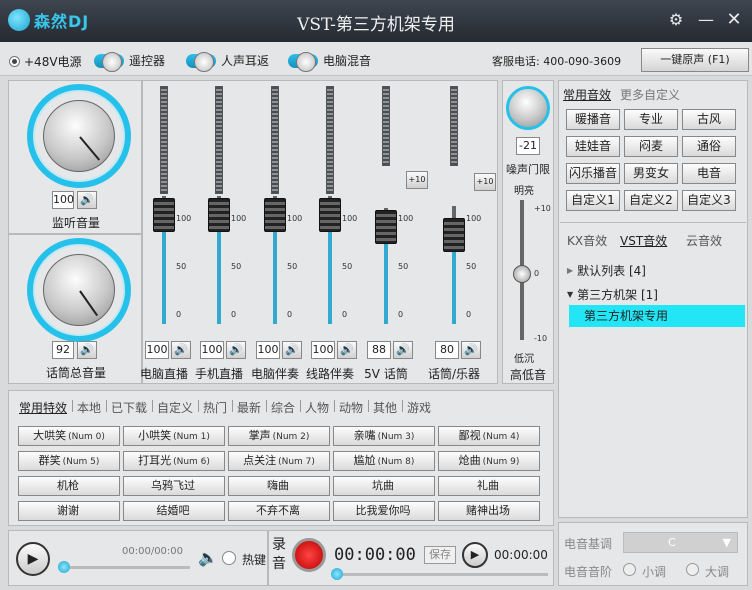  What do you see at coordinates (283, 407) in the screenshot?
I see `sfx-tab: 综合` at bounding box center [283, 407].